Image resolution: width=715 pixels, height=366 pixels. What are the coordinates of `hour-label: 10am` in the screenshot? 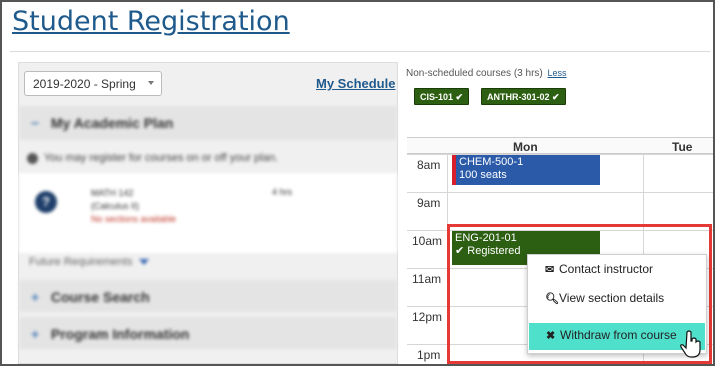 It's located at (427, 241).